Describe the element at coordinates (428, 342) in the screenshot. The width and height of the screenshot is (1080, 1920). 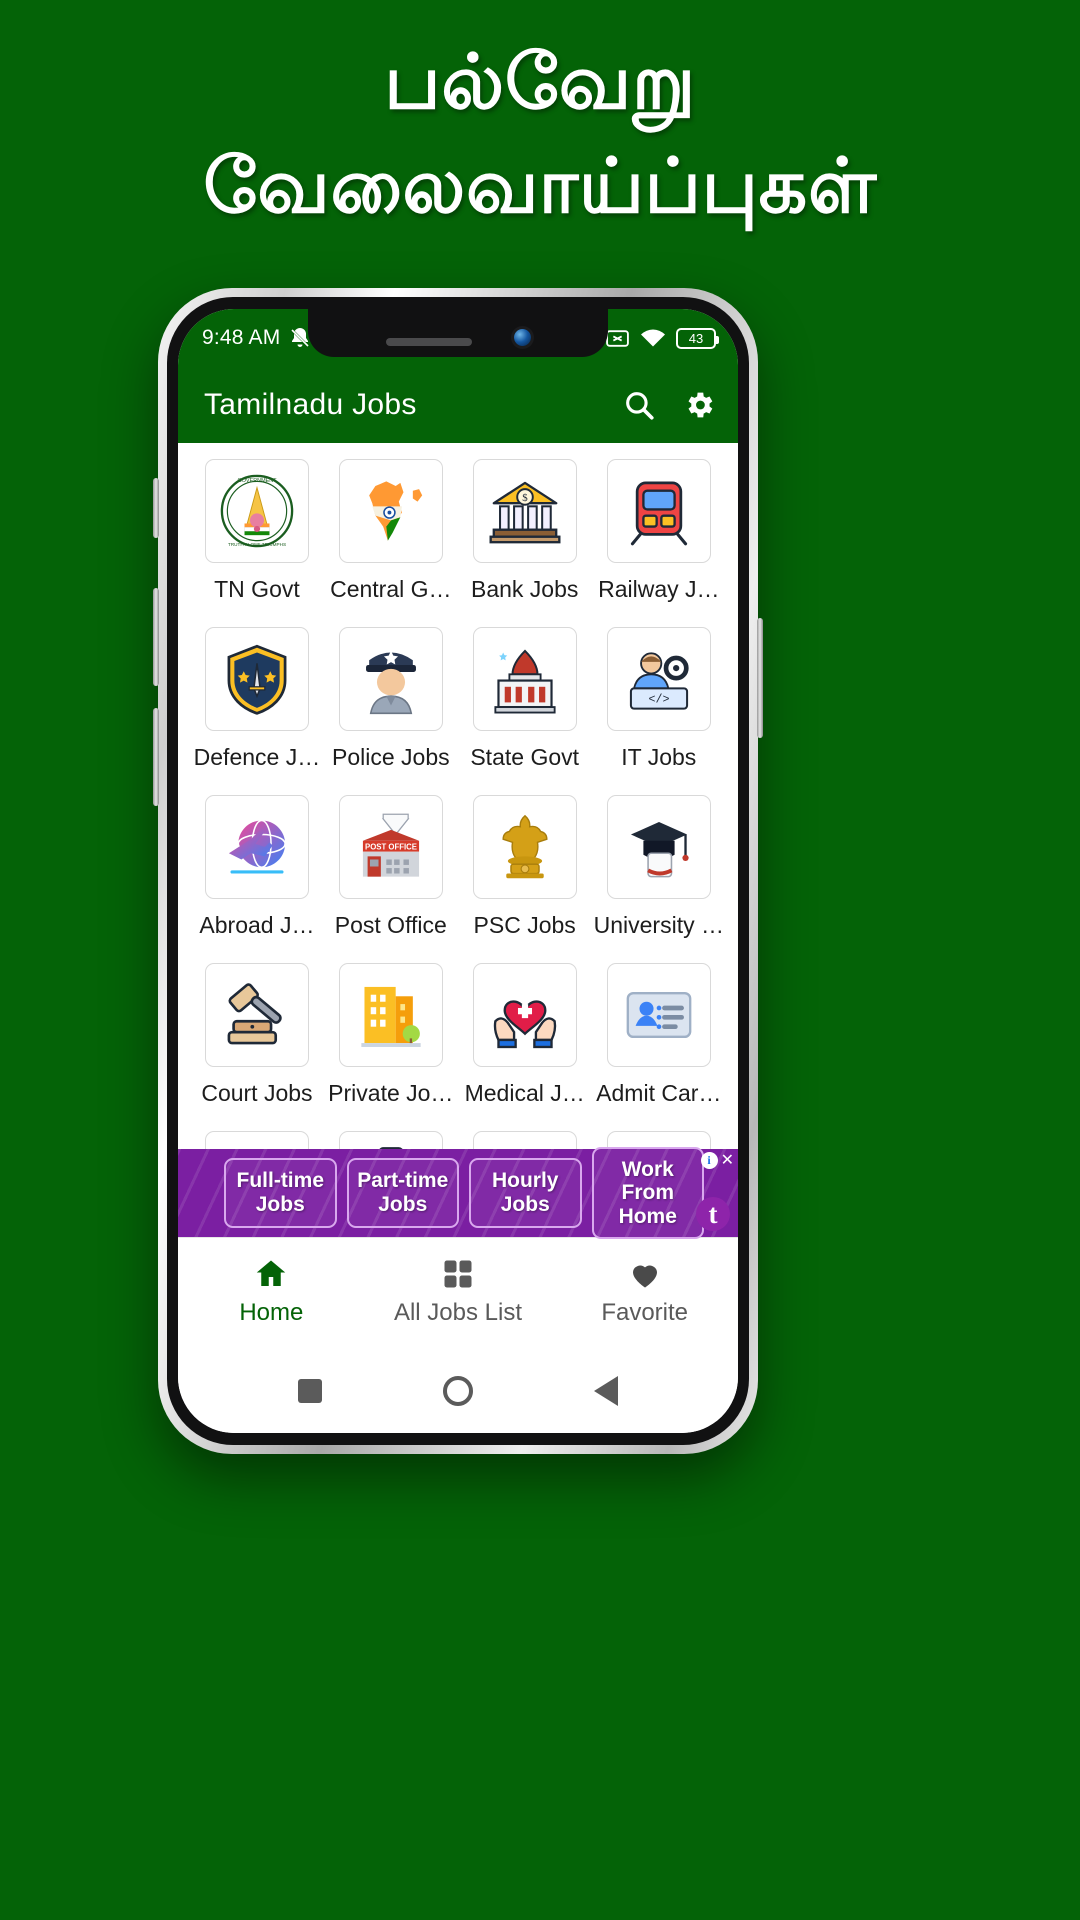
I see `earpiece-speaker` at that location.